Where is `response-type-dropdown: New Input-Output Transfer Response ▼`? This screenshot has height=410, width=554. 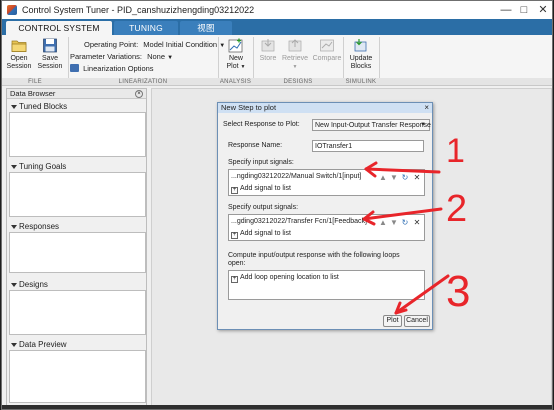 response-type-dropdown: New Input-Output Transfer Response ▼ is located at coordinates (371, 125).